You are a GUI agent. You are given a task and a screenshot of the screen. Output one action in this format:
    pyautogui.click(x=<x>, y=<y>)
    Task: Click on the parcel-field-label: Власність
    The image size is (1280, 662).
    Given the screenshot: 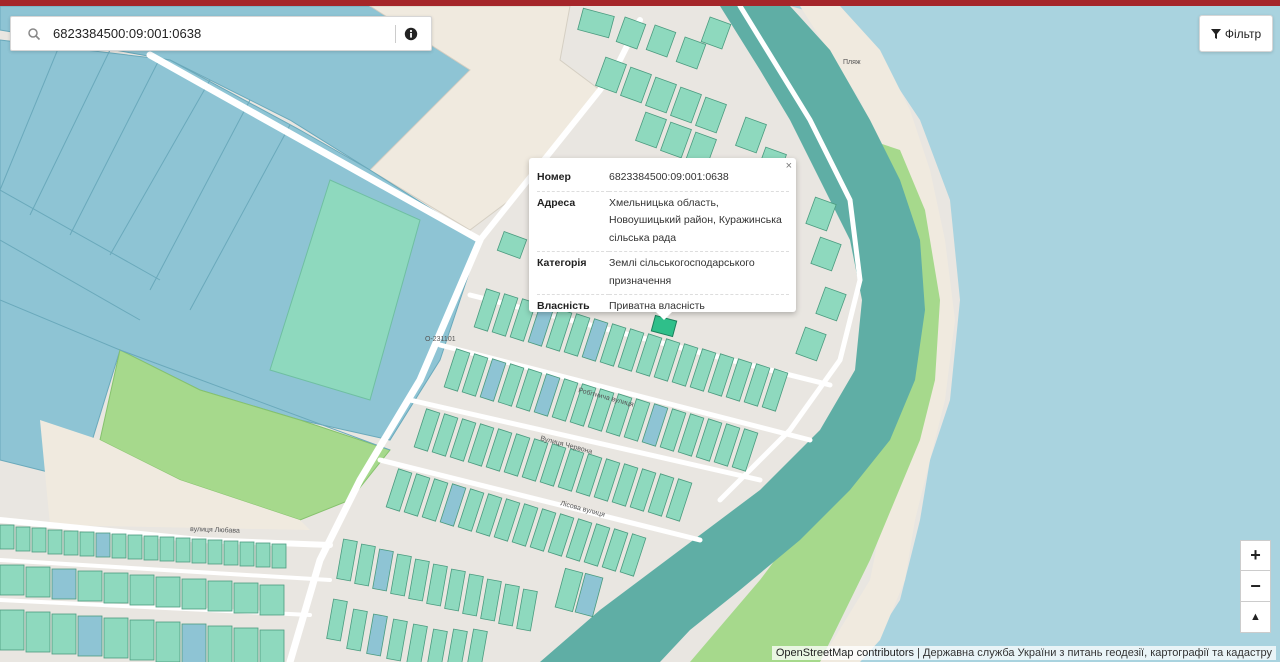 What is the action you would take?
    pyautogui.click(x=563, y=306)
    